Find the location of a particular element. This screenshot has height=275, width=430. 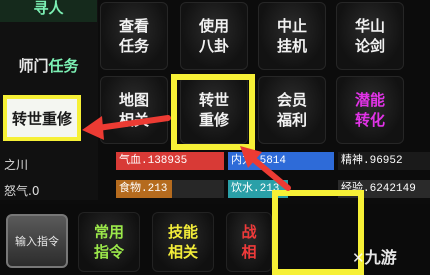

arrow-up-left-icon is located at coordinates (265, 168).